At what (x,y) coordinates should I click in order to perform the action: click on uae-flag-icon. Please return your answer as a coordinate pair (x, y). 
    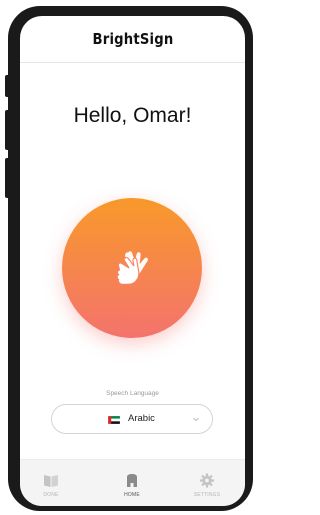
    Looking at the image, I should click on (114, 420).